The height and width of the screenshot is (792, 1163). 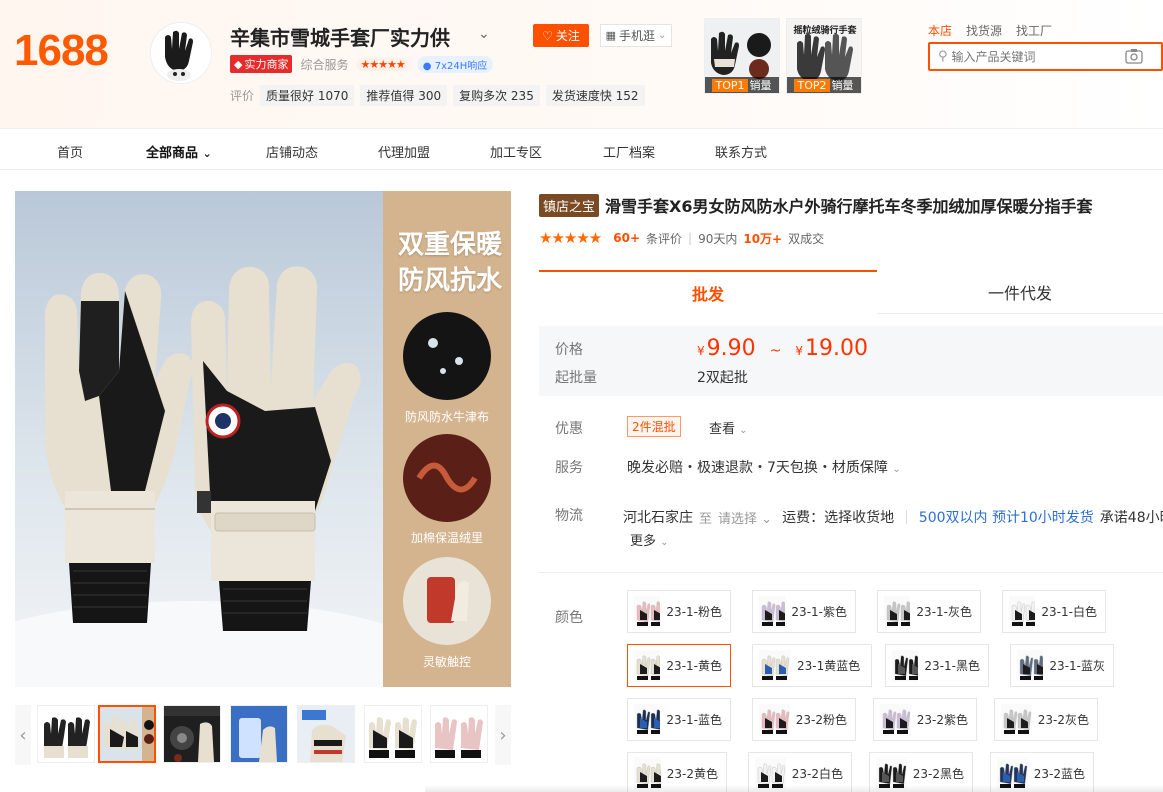 I want to click on product-title-row: 镇店之宝 滑雪手套X6男女防风防水户外骑行摩托车冬季加绒加厚保暖分指手套, so click(x=851, y=205).